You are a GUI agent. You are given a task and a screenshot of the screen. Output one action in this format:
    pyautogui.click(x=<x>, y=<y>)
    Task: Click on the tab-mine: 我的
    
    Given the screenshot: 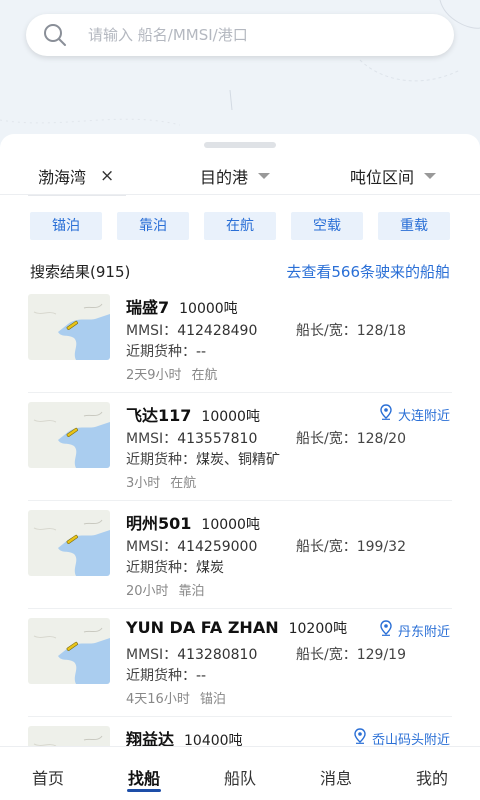 What is the action you would take?
    pyautogui.click(x=432, y=777)
    